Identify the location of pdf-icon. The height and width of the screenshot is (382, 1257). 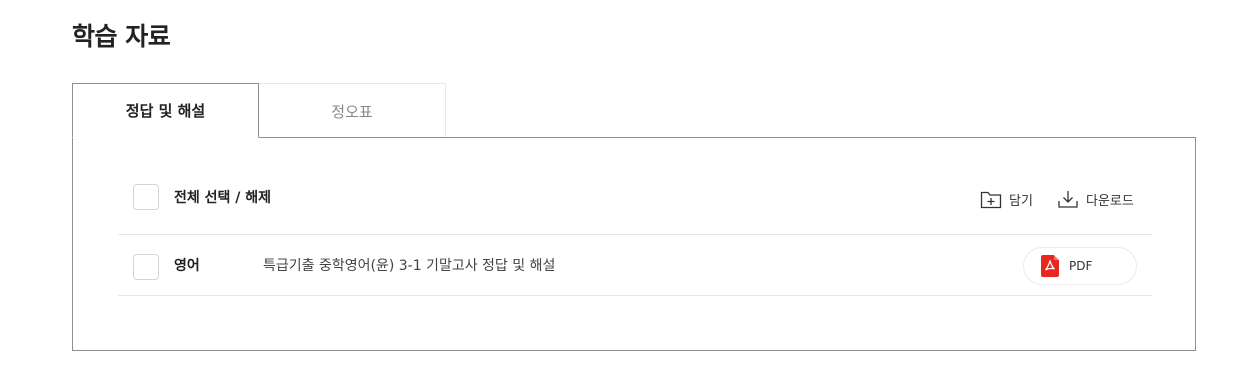
(1050, 266).